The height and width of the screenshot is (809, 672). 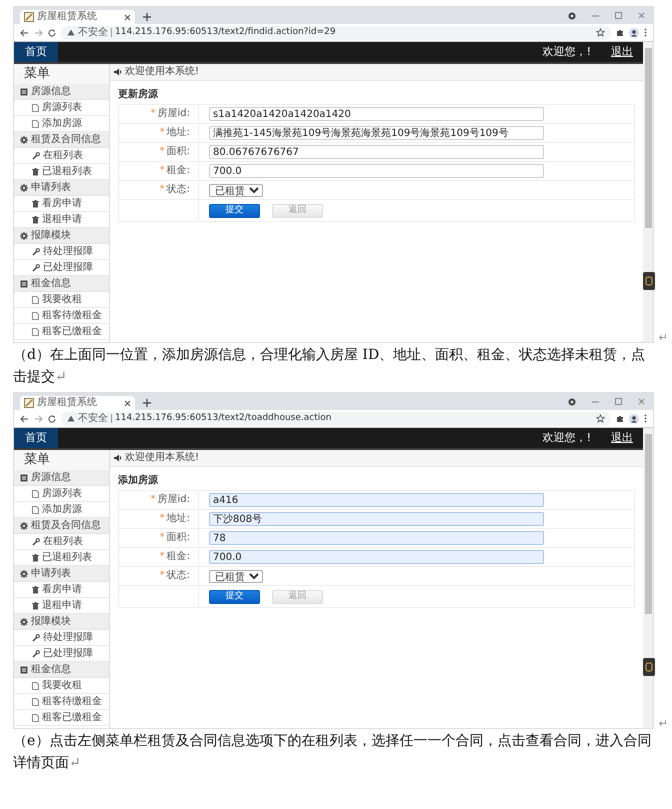 What do you see at coordinates (71, 32) in the screenshot?
I see `warning-icon` at bounding box center [71, 32].